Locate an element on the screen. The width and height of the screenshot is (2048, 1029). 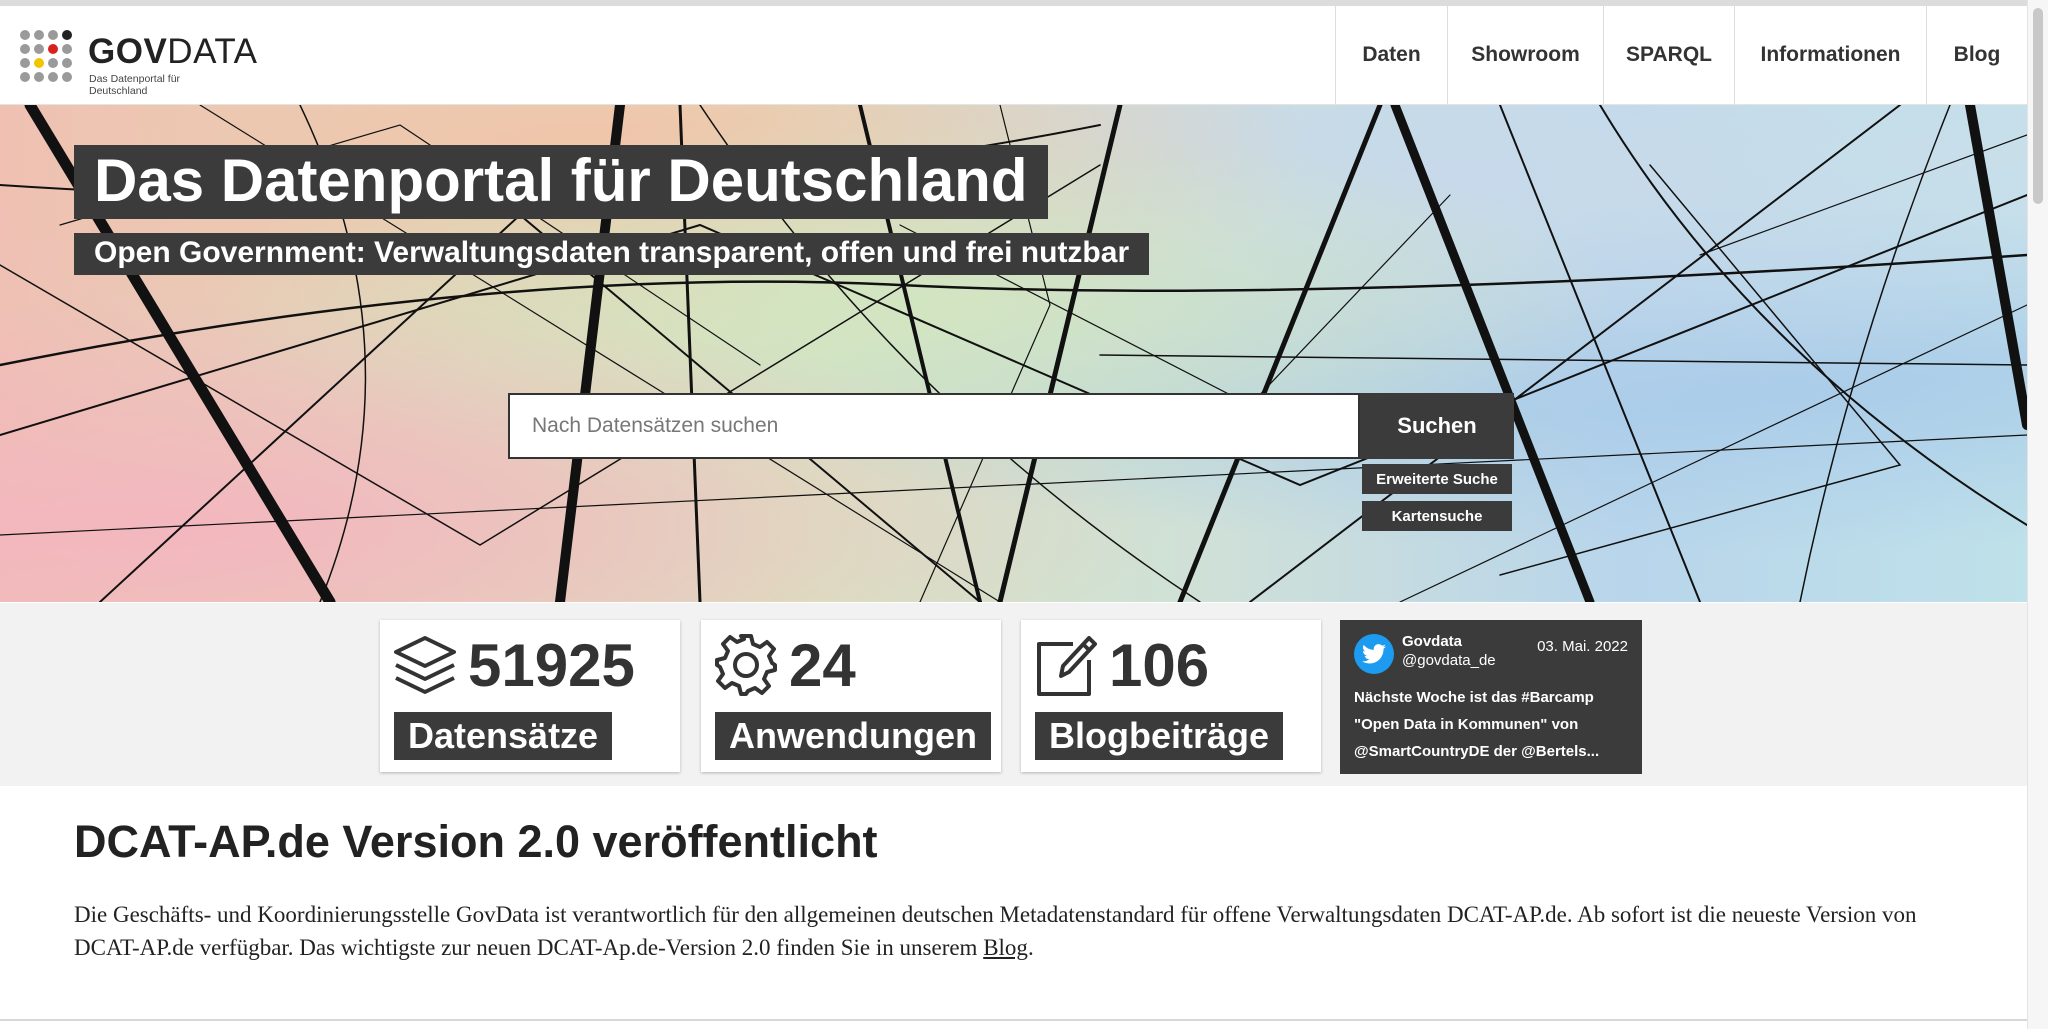
stat-blogposts-value: 106 is located at coordinates (1159, 665).